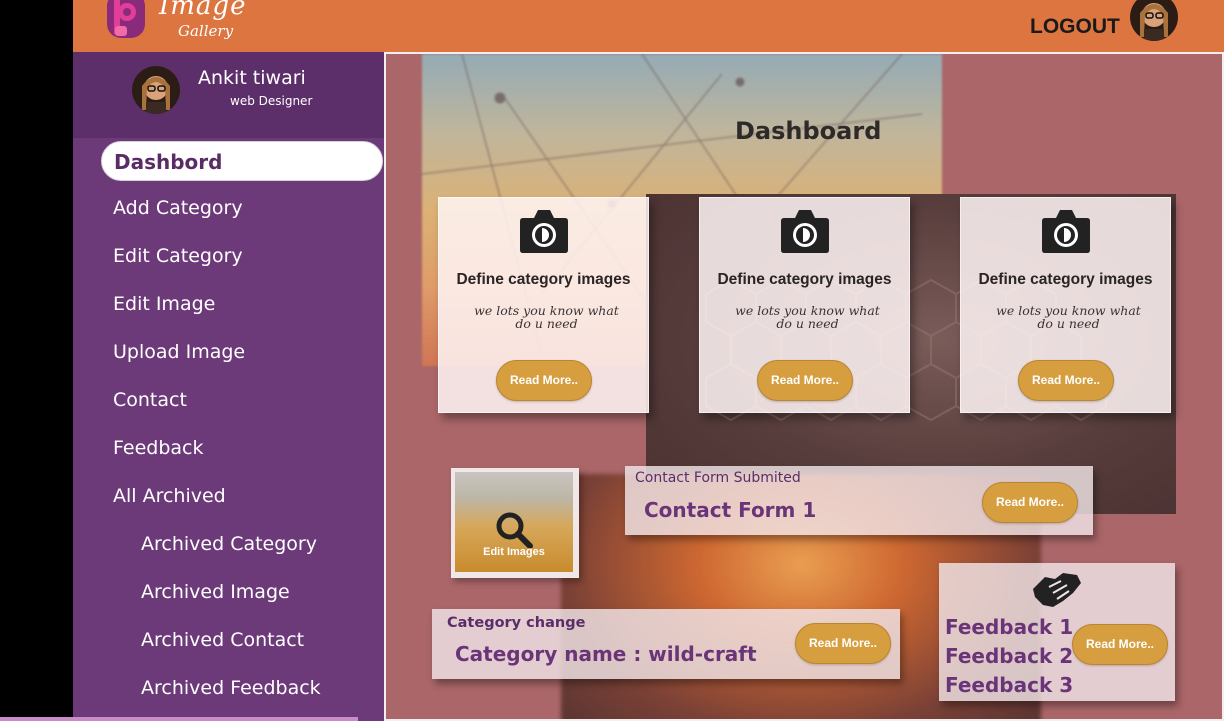 The width and height of the screenshot is (1224, 721). What do you see at coordinates (228, 95) in the screenshot?
I see `profile-panel: Ankit tiwari web Designer` at bounding box center [228, 95].